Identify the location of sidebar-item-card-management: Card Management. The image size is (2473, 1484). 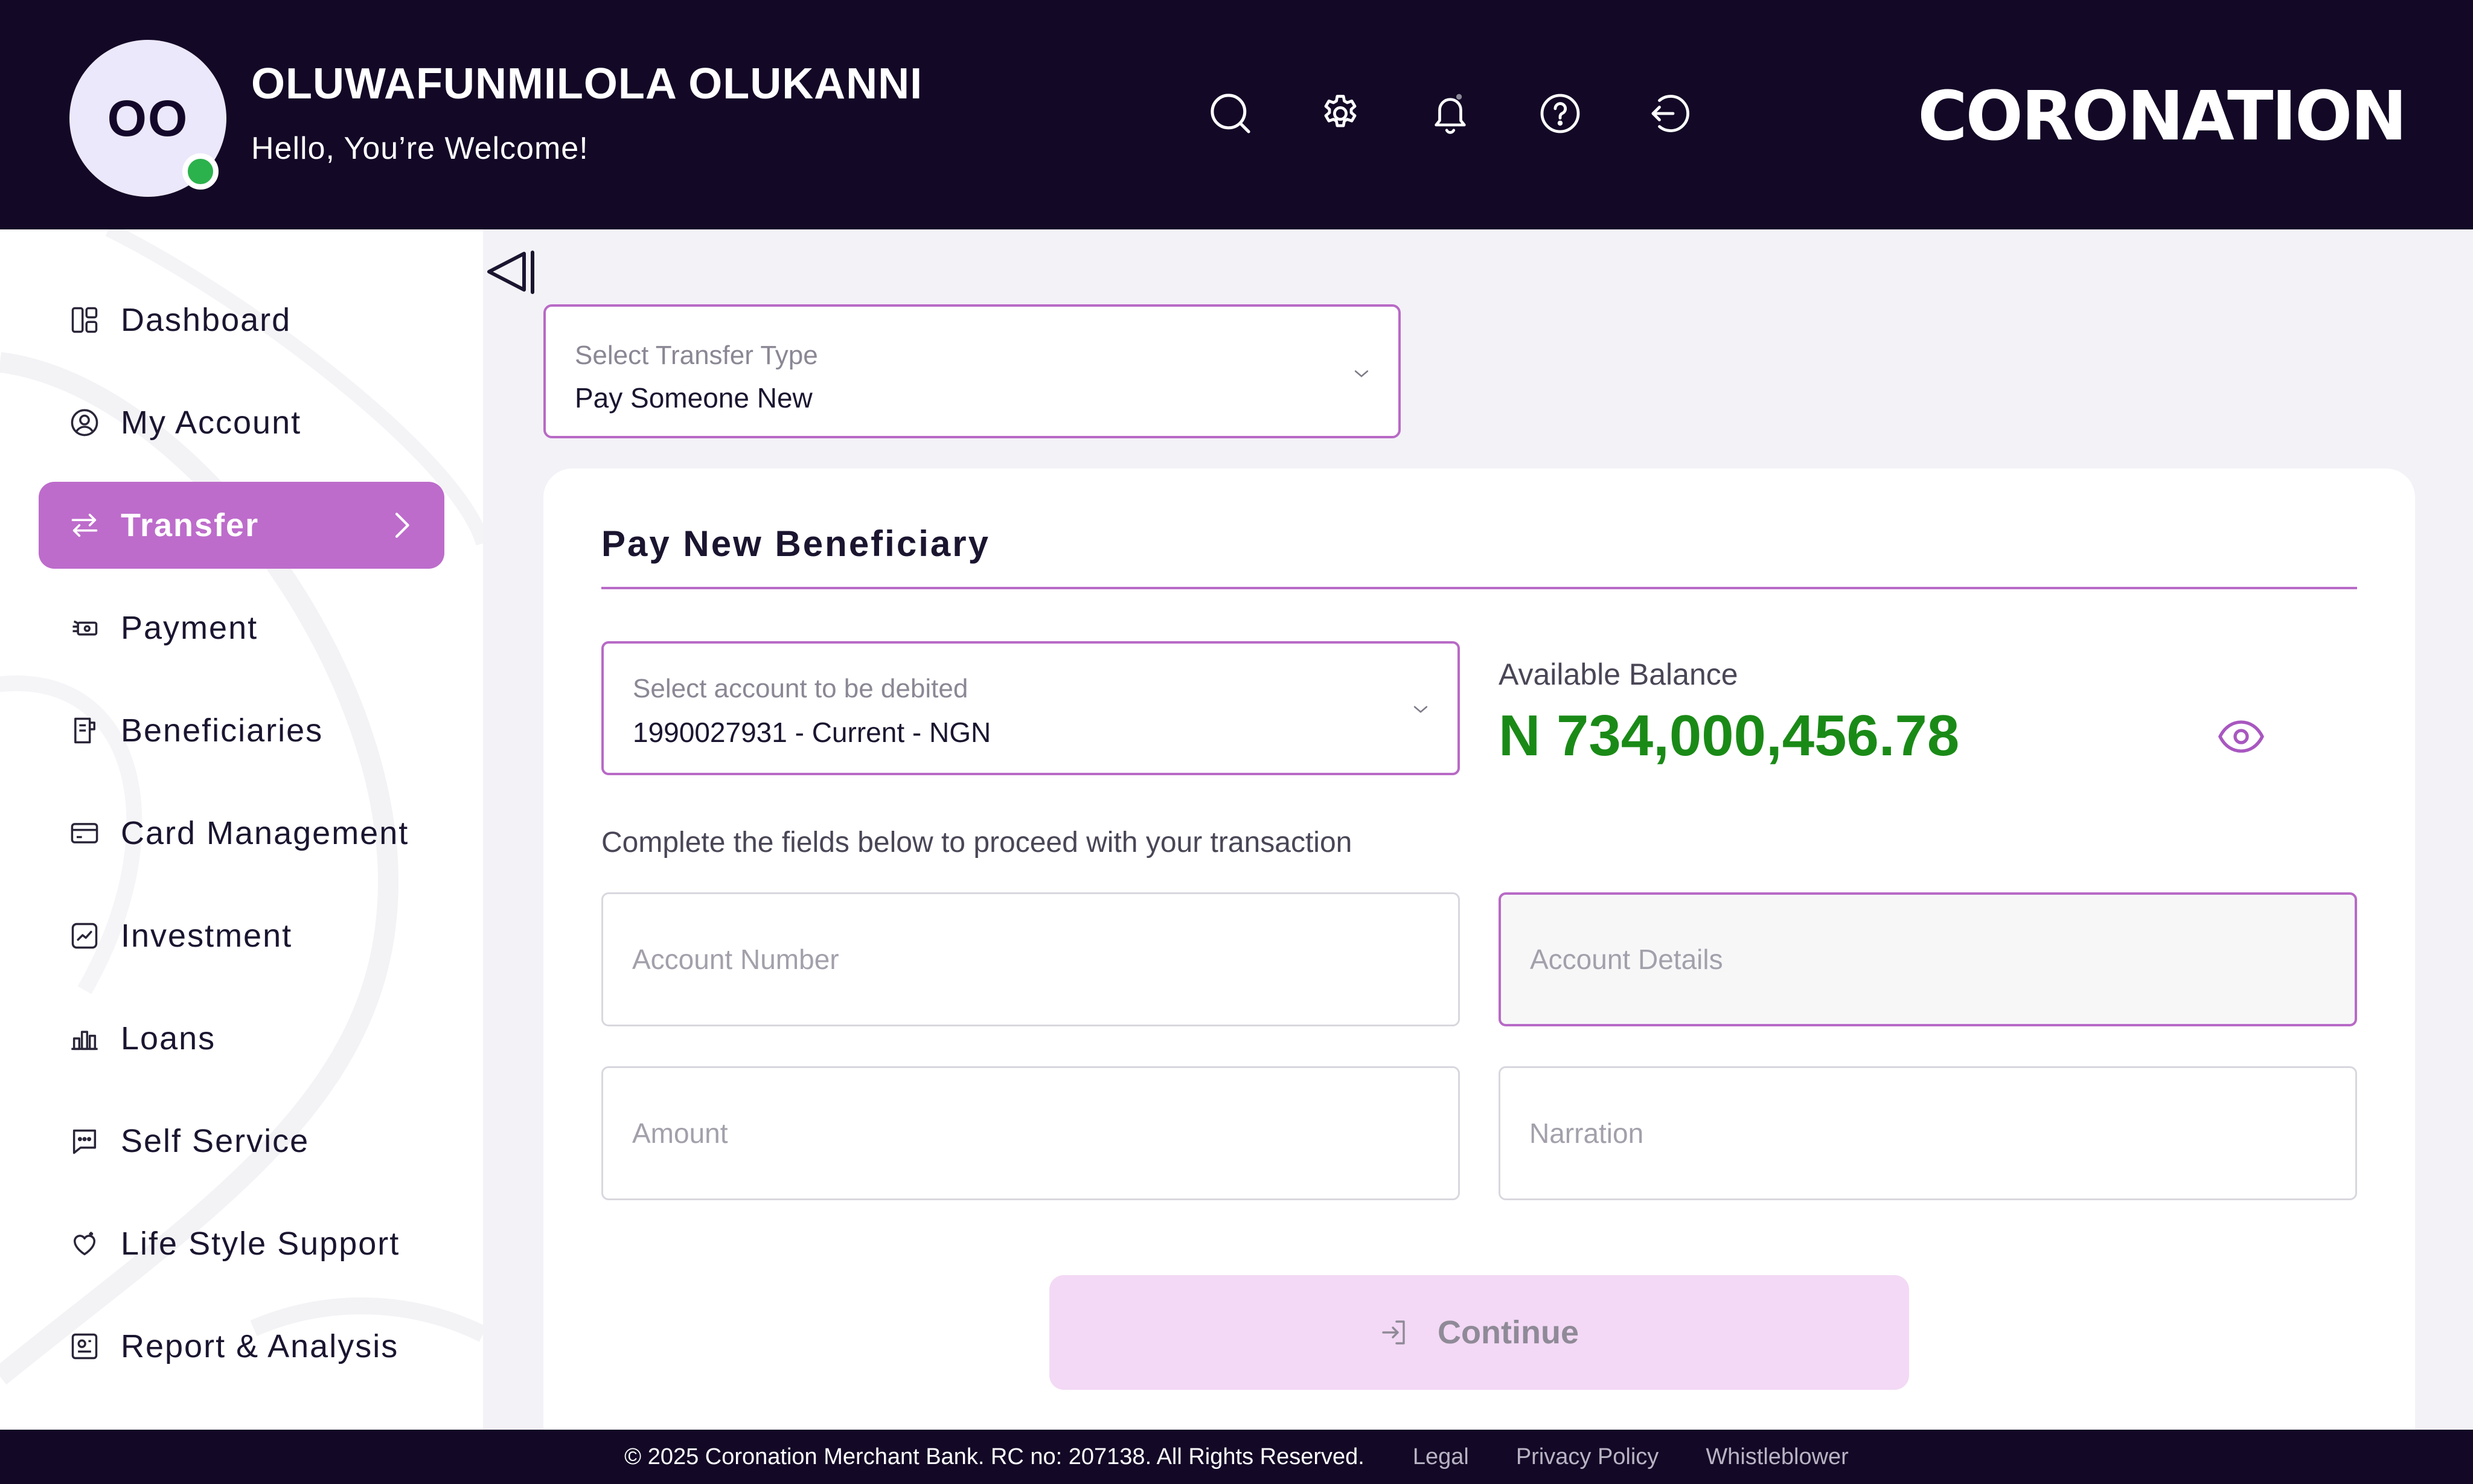
(241, 834).